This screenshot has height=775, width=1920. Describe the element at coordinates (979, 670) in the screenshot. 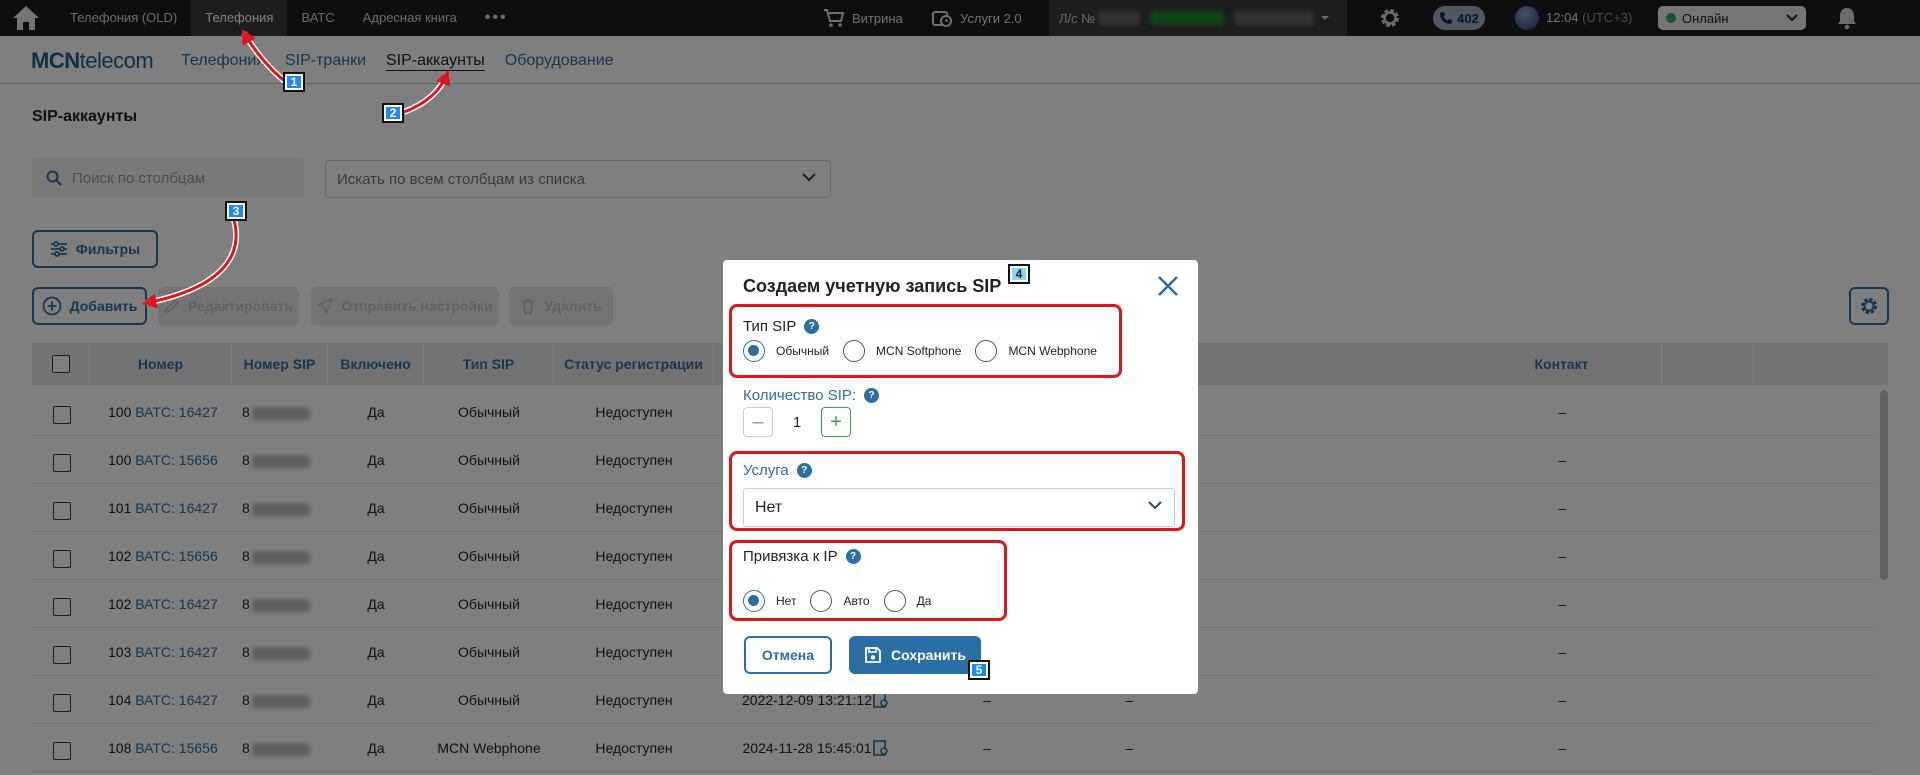

I see `annotation-badge-5: 5` at that location.